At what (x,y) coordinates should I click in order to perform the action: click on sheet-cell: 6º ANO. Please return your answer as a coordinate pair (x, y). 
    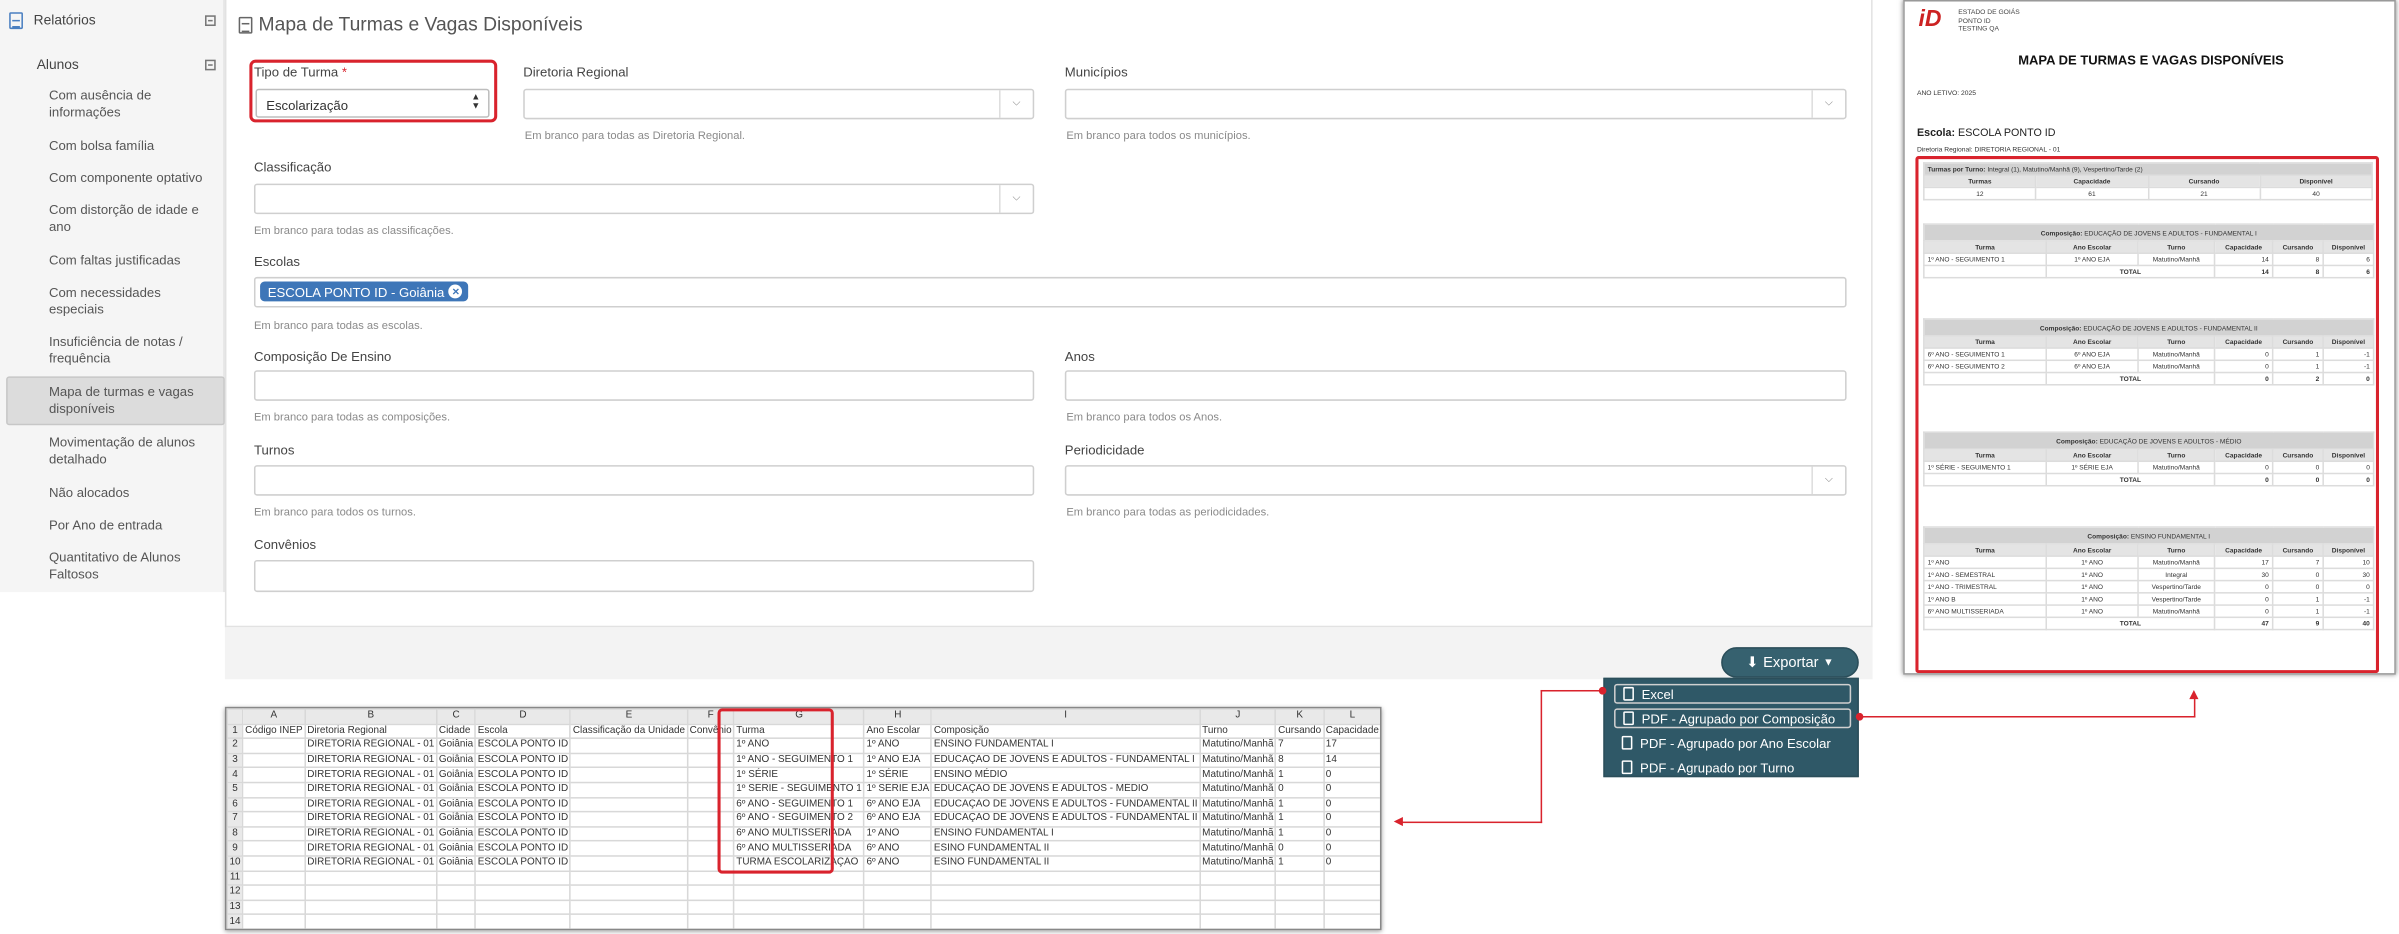
    Looking at the image, I should click on (898, 848).